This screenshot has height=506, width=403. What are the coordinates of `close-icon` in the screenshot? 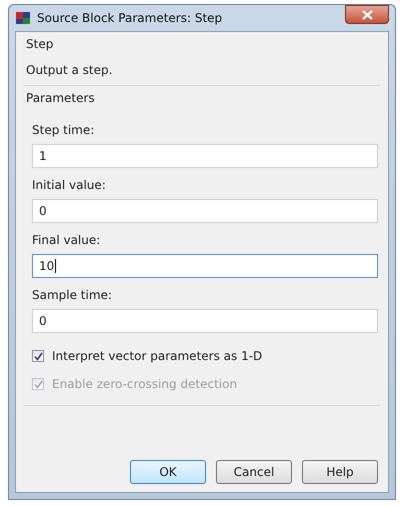 It's located at (367, 15).